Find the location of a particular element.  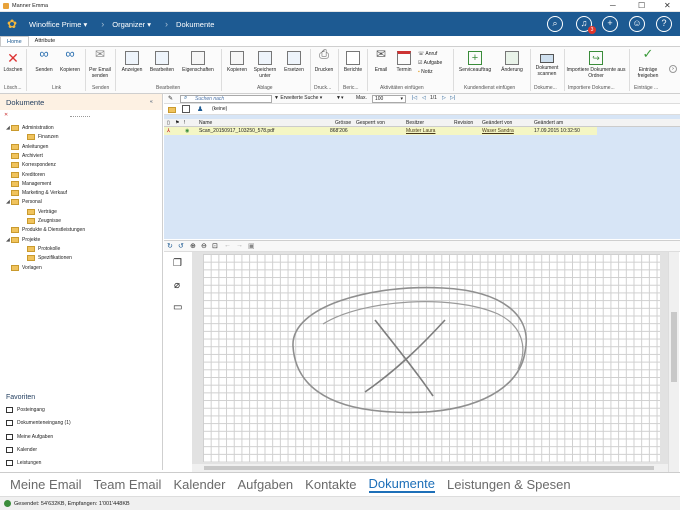

close-icon: ✕ is located at coordinates (667, 5).